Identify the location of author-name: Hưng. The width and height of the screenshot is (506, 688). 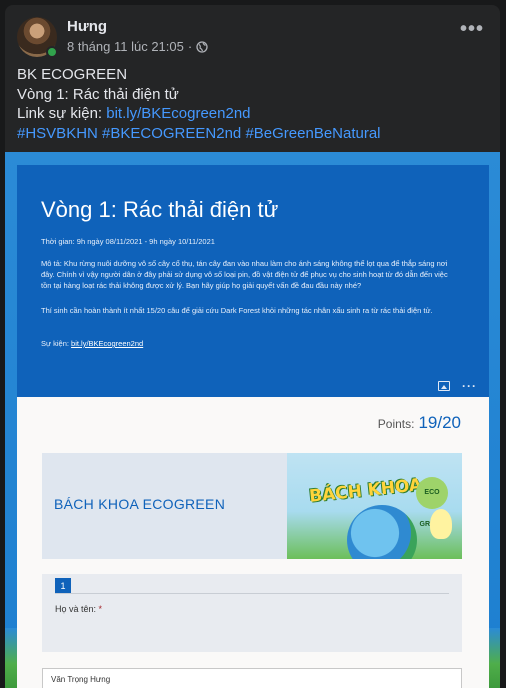
(87, 26).